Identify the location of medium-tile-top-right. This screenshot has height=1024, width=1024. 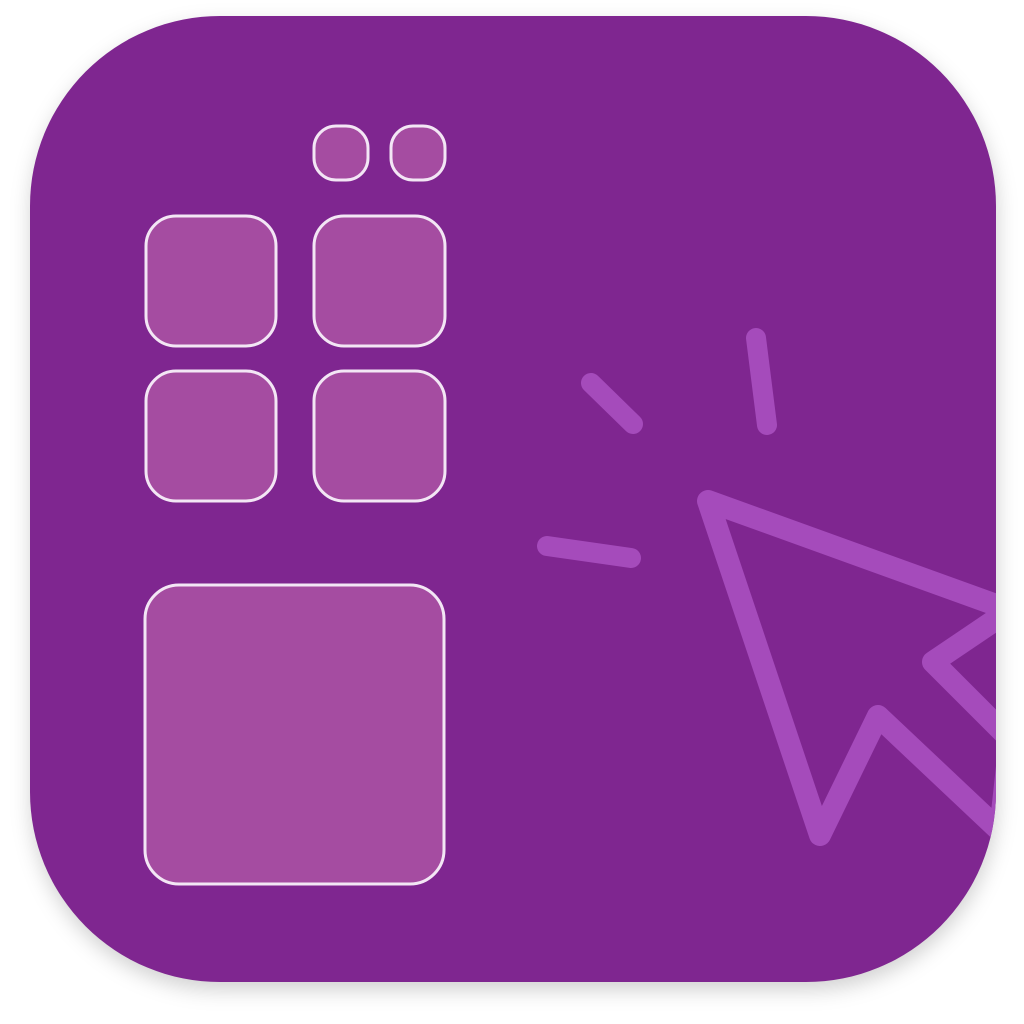
(379, 281).